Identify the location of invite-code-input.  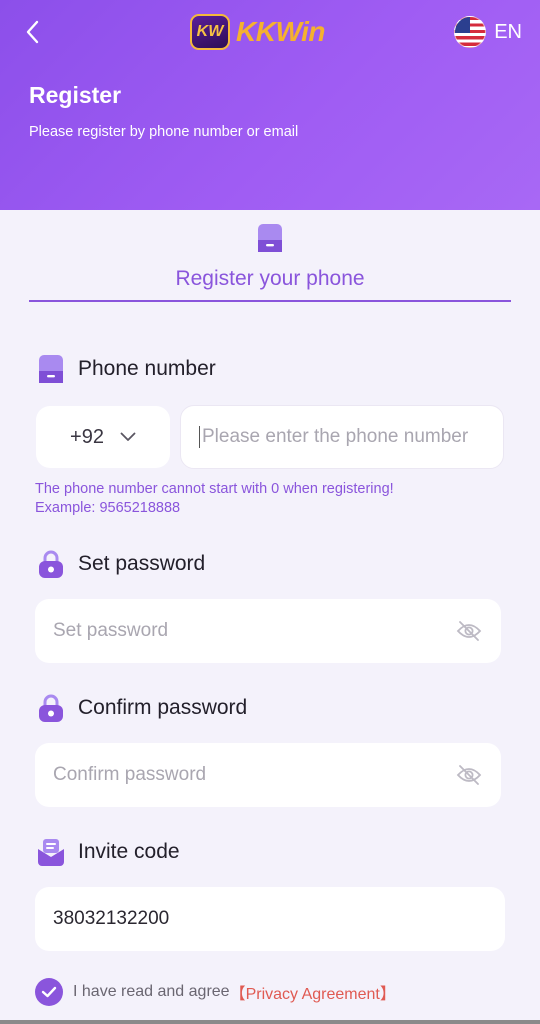
(270, 919).